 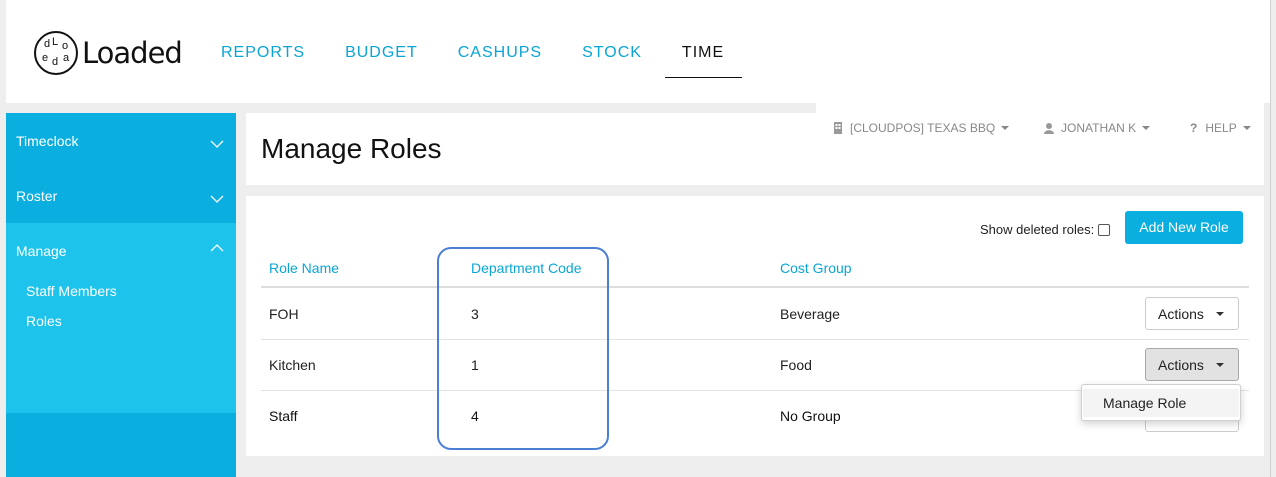 I want to click on user-menu: JONATHAN K, so click(x=1097, y=128).